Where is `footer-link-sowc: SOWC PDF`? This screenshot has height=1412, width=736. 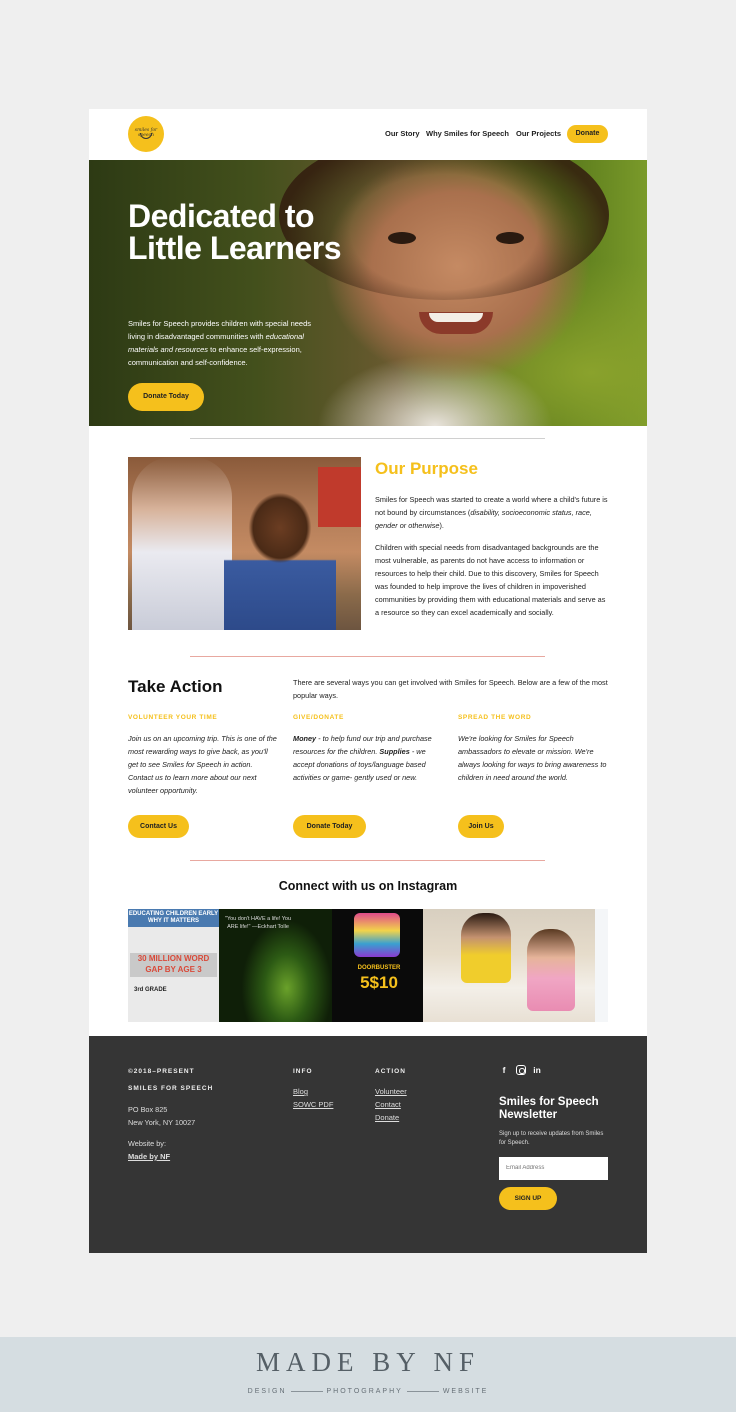
footer-link-sowc: SOWC PDF is located at coordinates (313, 1104).